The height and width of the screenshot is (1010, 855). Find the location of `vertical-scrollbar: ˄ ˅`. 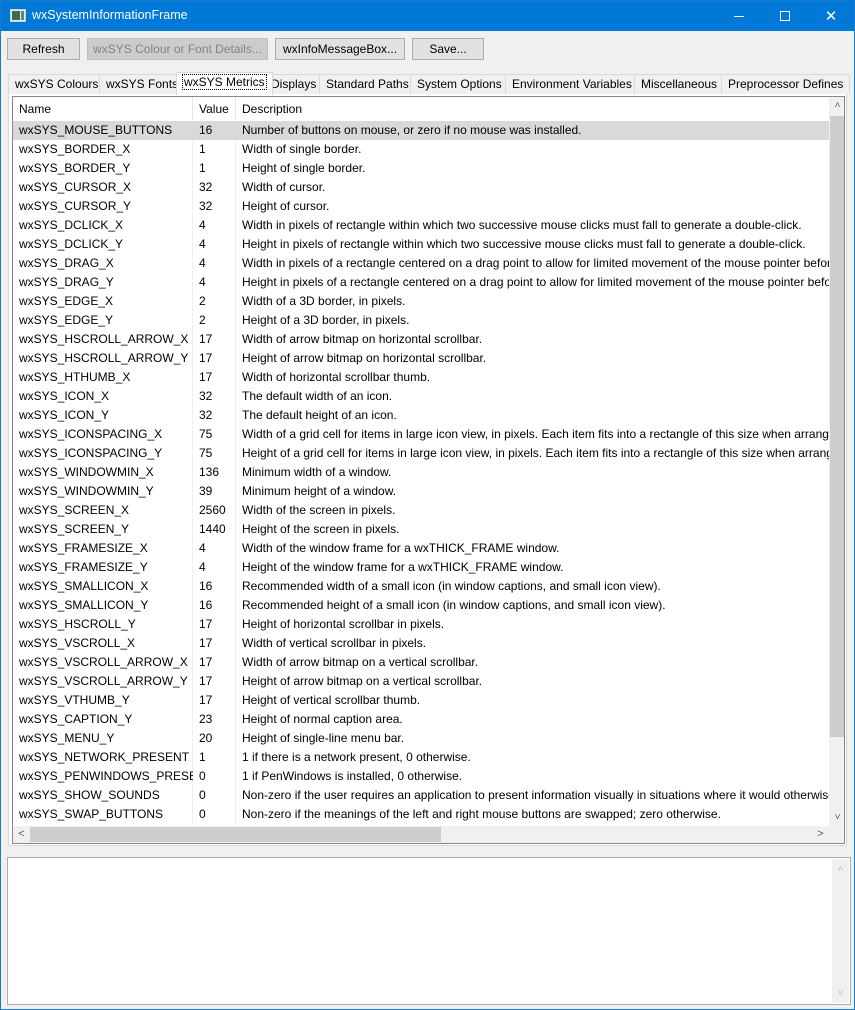

vertical-scrollbar: ˄ ˅ is located at coordinates (836, 461).